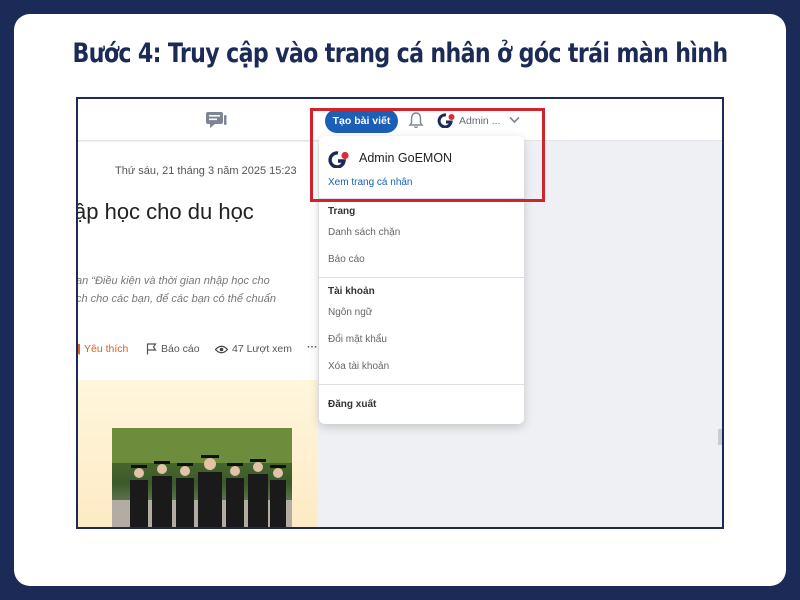 The image size is (800, 600). What do you see at coordinates (216, 120) in the screenshot?
I see `chat-icon` at bounding box center [216, 120].